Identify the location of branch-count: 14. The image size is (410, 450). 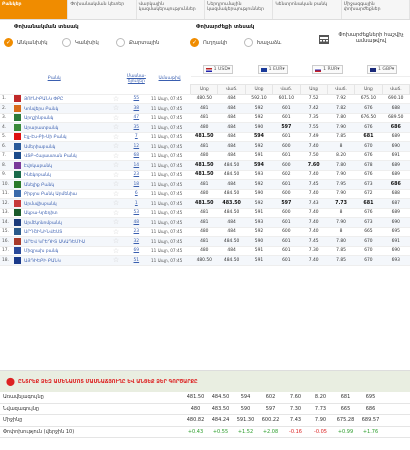
(136, 165).